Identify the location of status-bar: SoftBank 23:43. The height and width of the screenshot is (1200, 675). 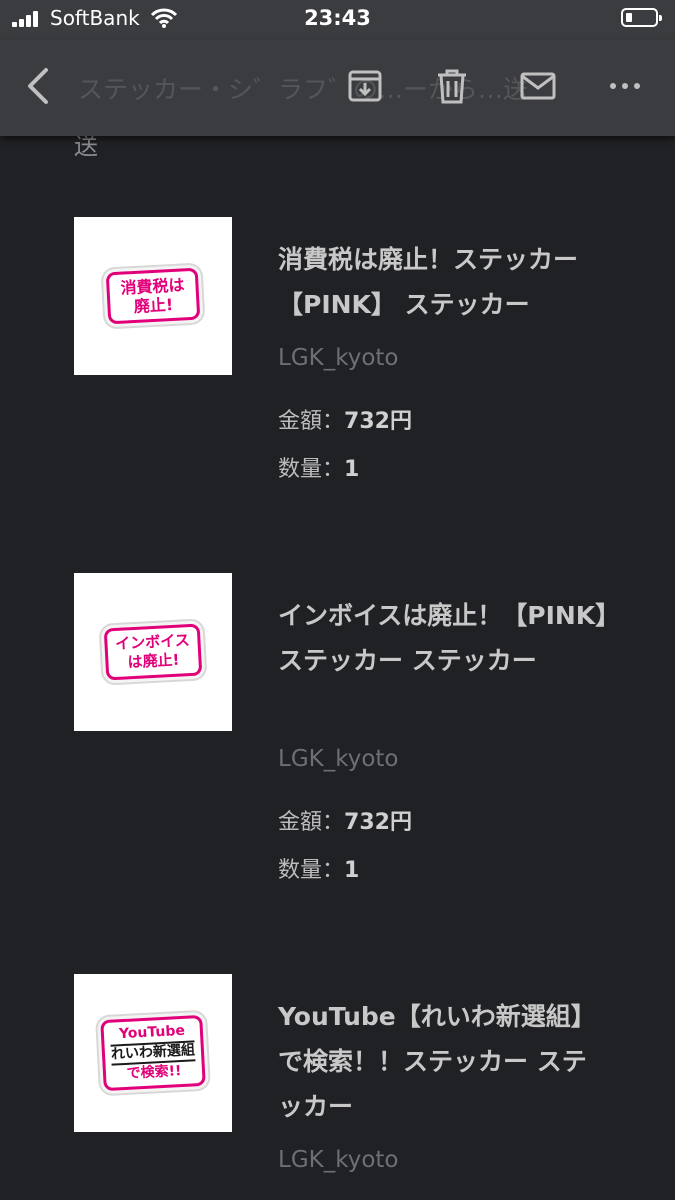
(337, 20).